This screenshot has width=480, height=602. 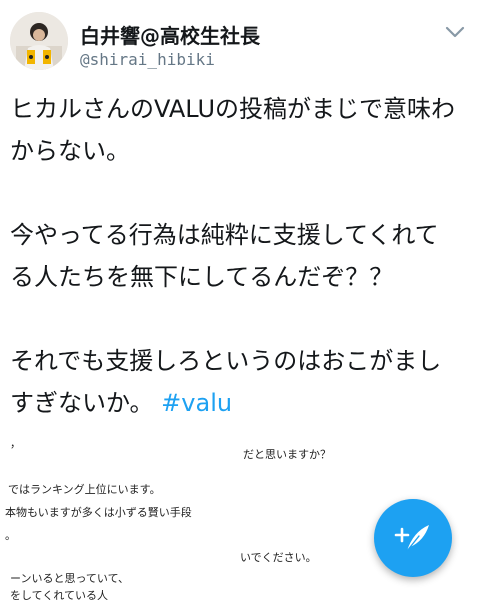 What do you see at coordinates (59, 595) in the screenshot?
I see `image-text-line: をしてくれている人` at bounding box center [59, 595].